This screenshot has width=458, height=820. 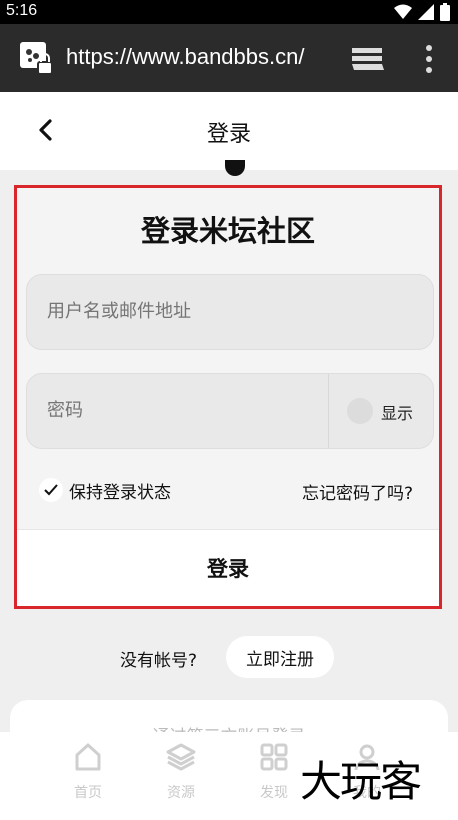 I want to click on show-password-label: 显示, so click(x=397, y=412).